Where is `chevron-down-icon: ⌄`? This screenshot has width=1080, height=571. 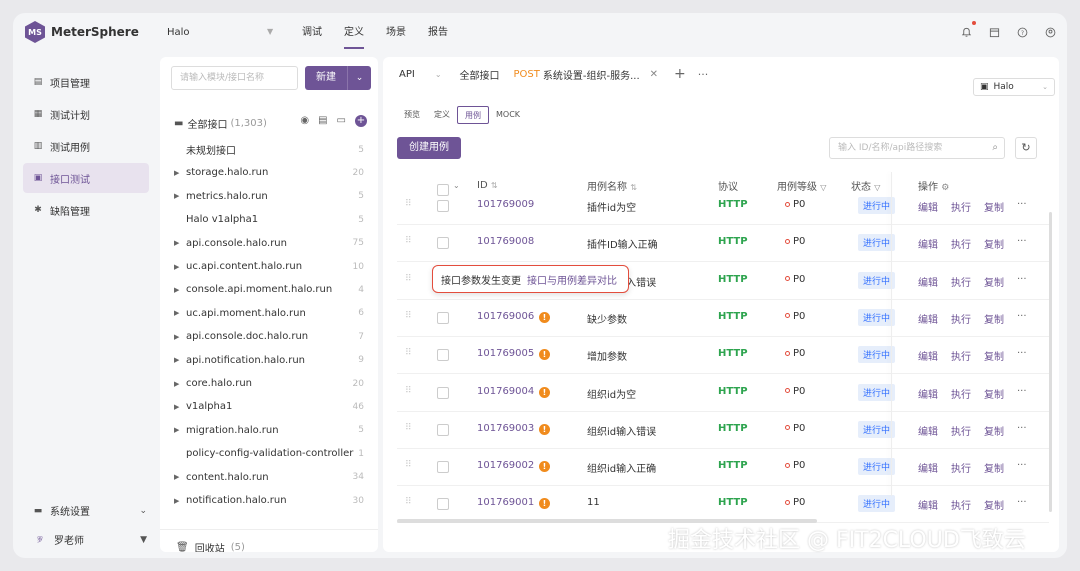
chevron-down-icon: ⌄ is located at coordinates (438, 74).